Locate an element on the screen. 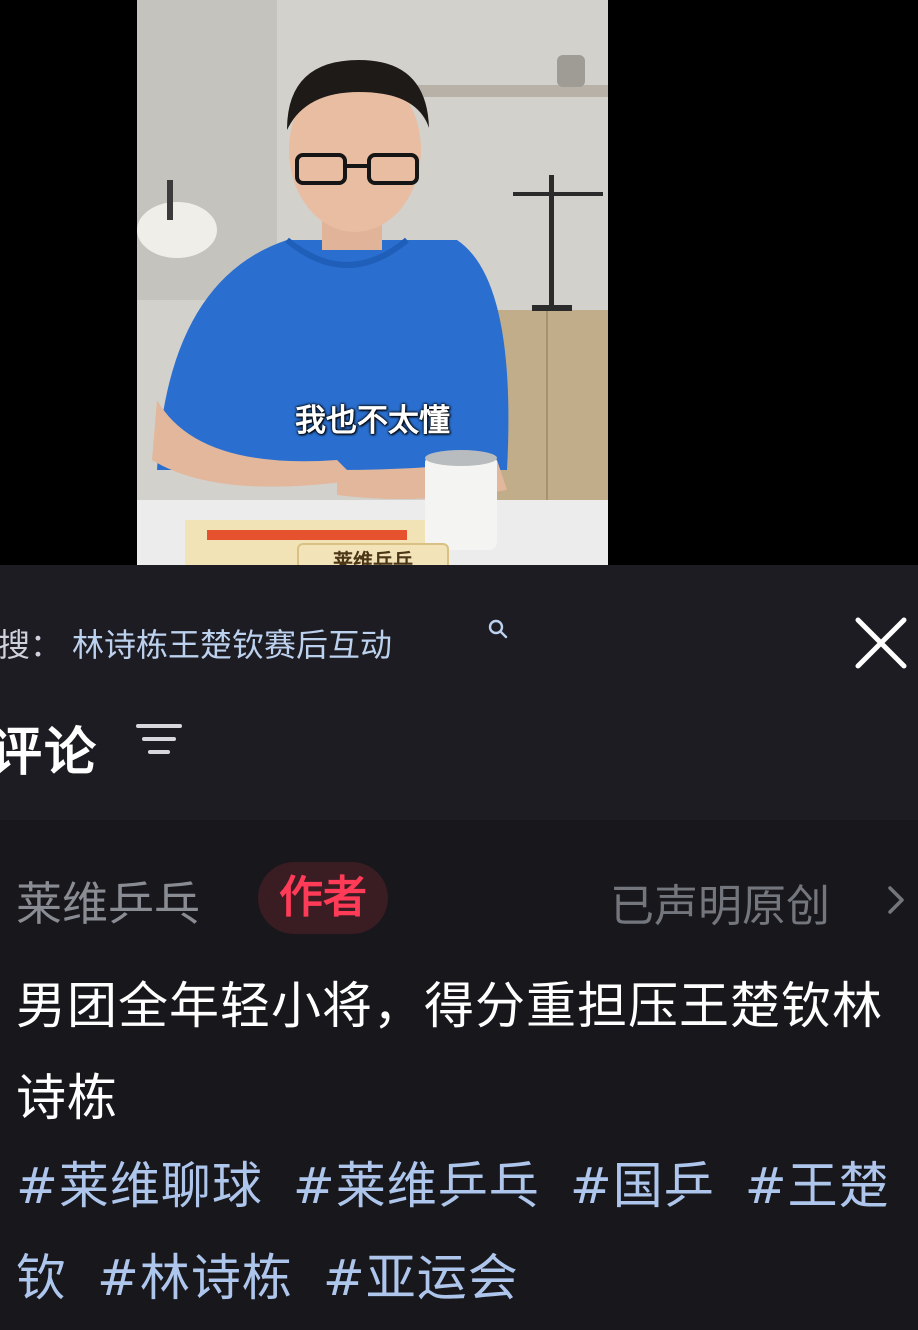 This screenshot has height=1330, width=918. video-name-tag: 莱维乒乓 is located at coordinates (373, 554).